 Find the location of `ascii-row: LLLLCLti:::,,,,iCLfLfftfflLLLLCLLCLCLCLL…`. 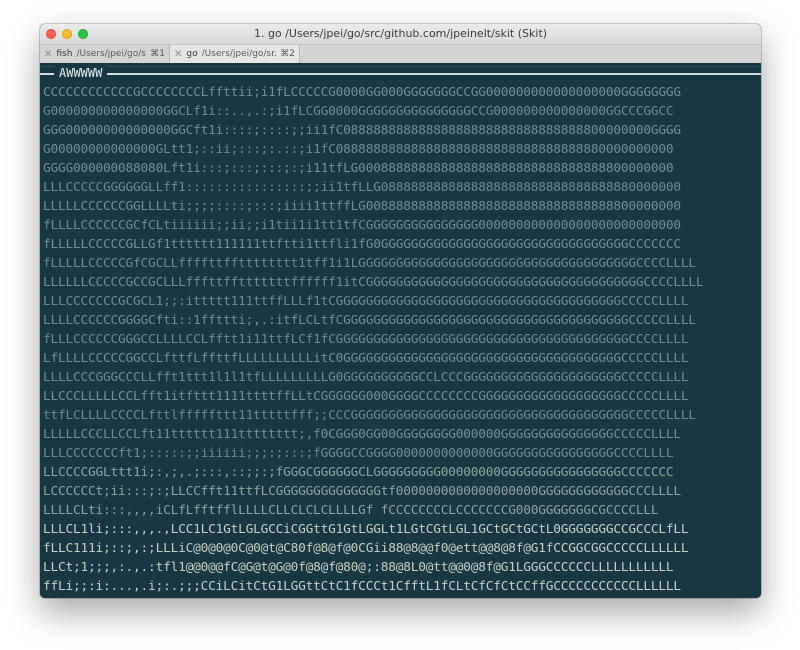

ascii-row: LLLLCLti:::,,,,iCLfLfftfflLLLLCLLCLCLCLL… is located at coordinates (351, 510).